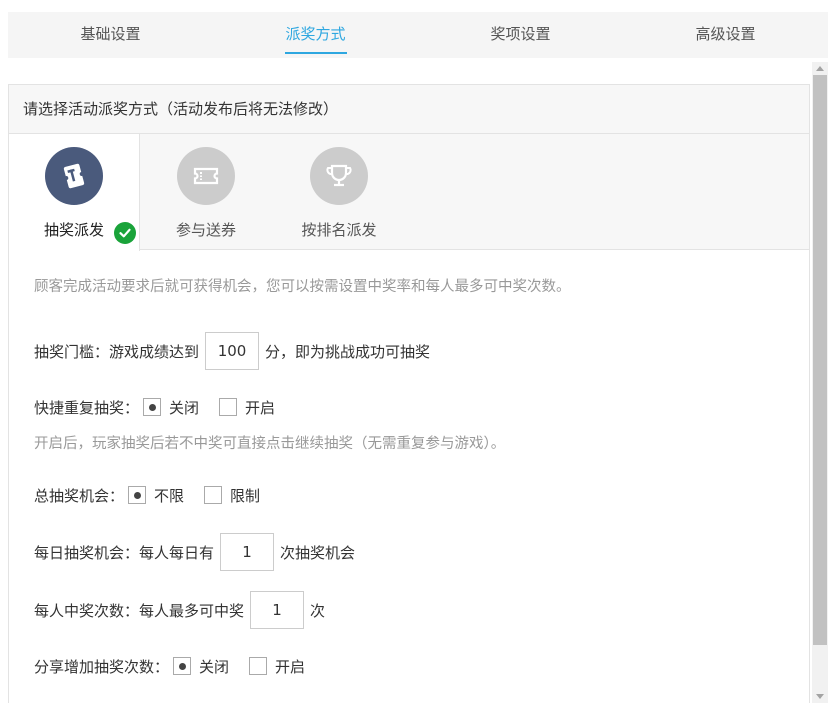 The width and height of the screenshot is (830, 703). I want to click on threshold-row: 抽奖门槛： 游戏成绩达到 100 分，即为挑战成功可抽奖, so click(232, 351).